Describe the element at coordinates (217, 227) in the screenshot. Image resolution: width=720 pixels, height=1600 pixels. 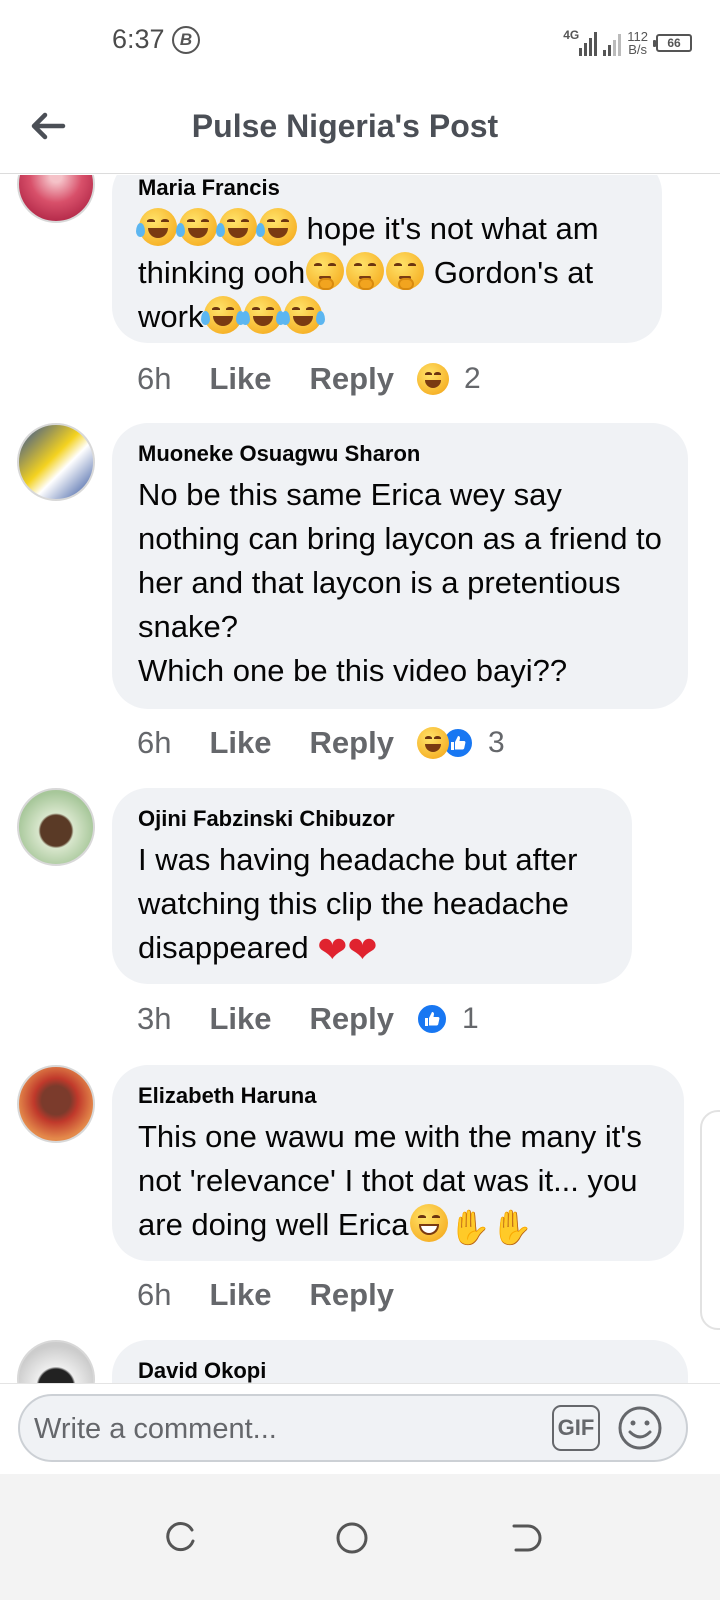
I see `laugh-emoji-icon` at that location.